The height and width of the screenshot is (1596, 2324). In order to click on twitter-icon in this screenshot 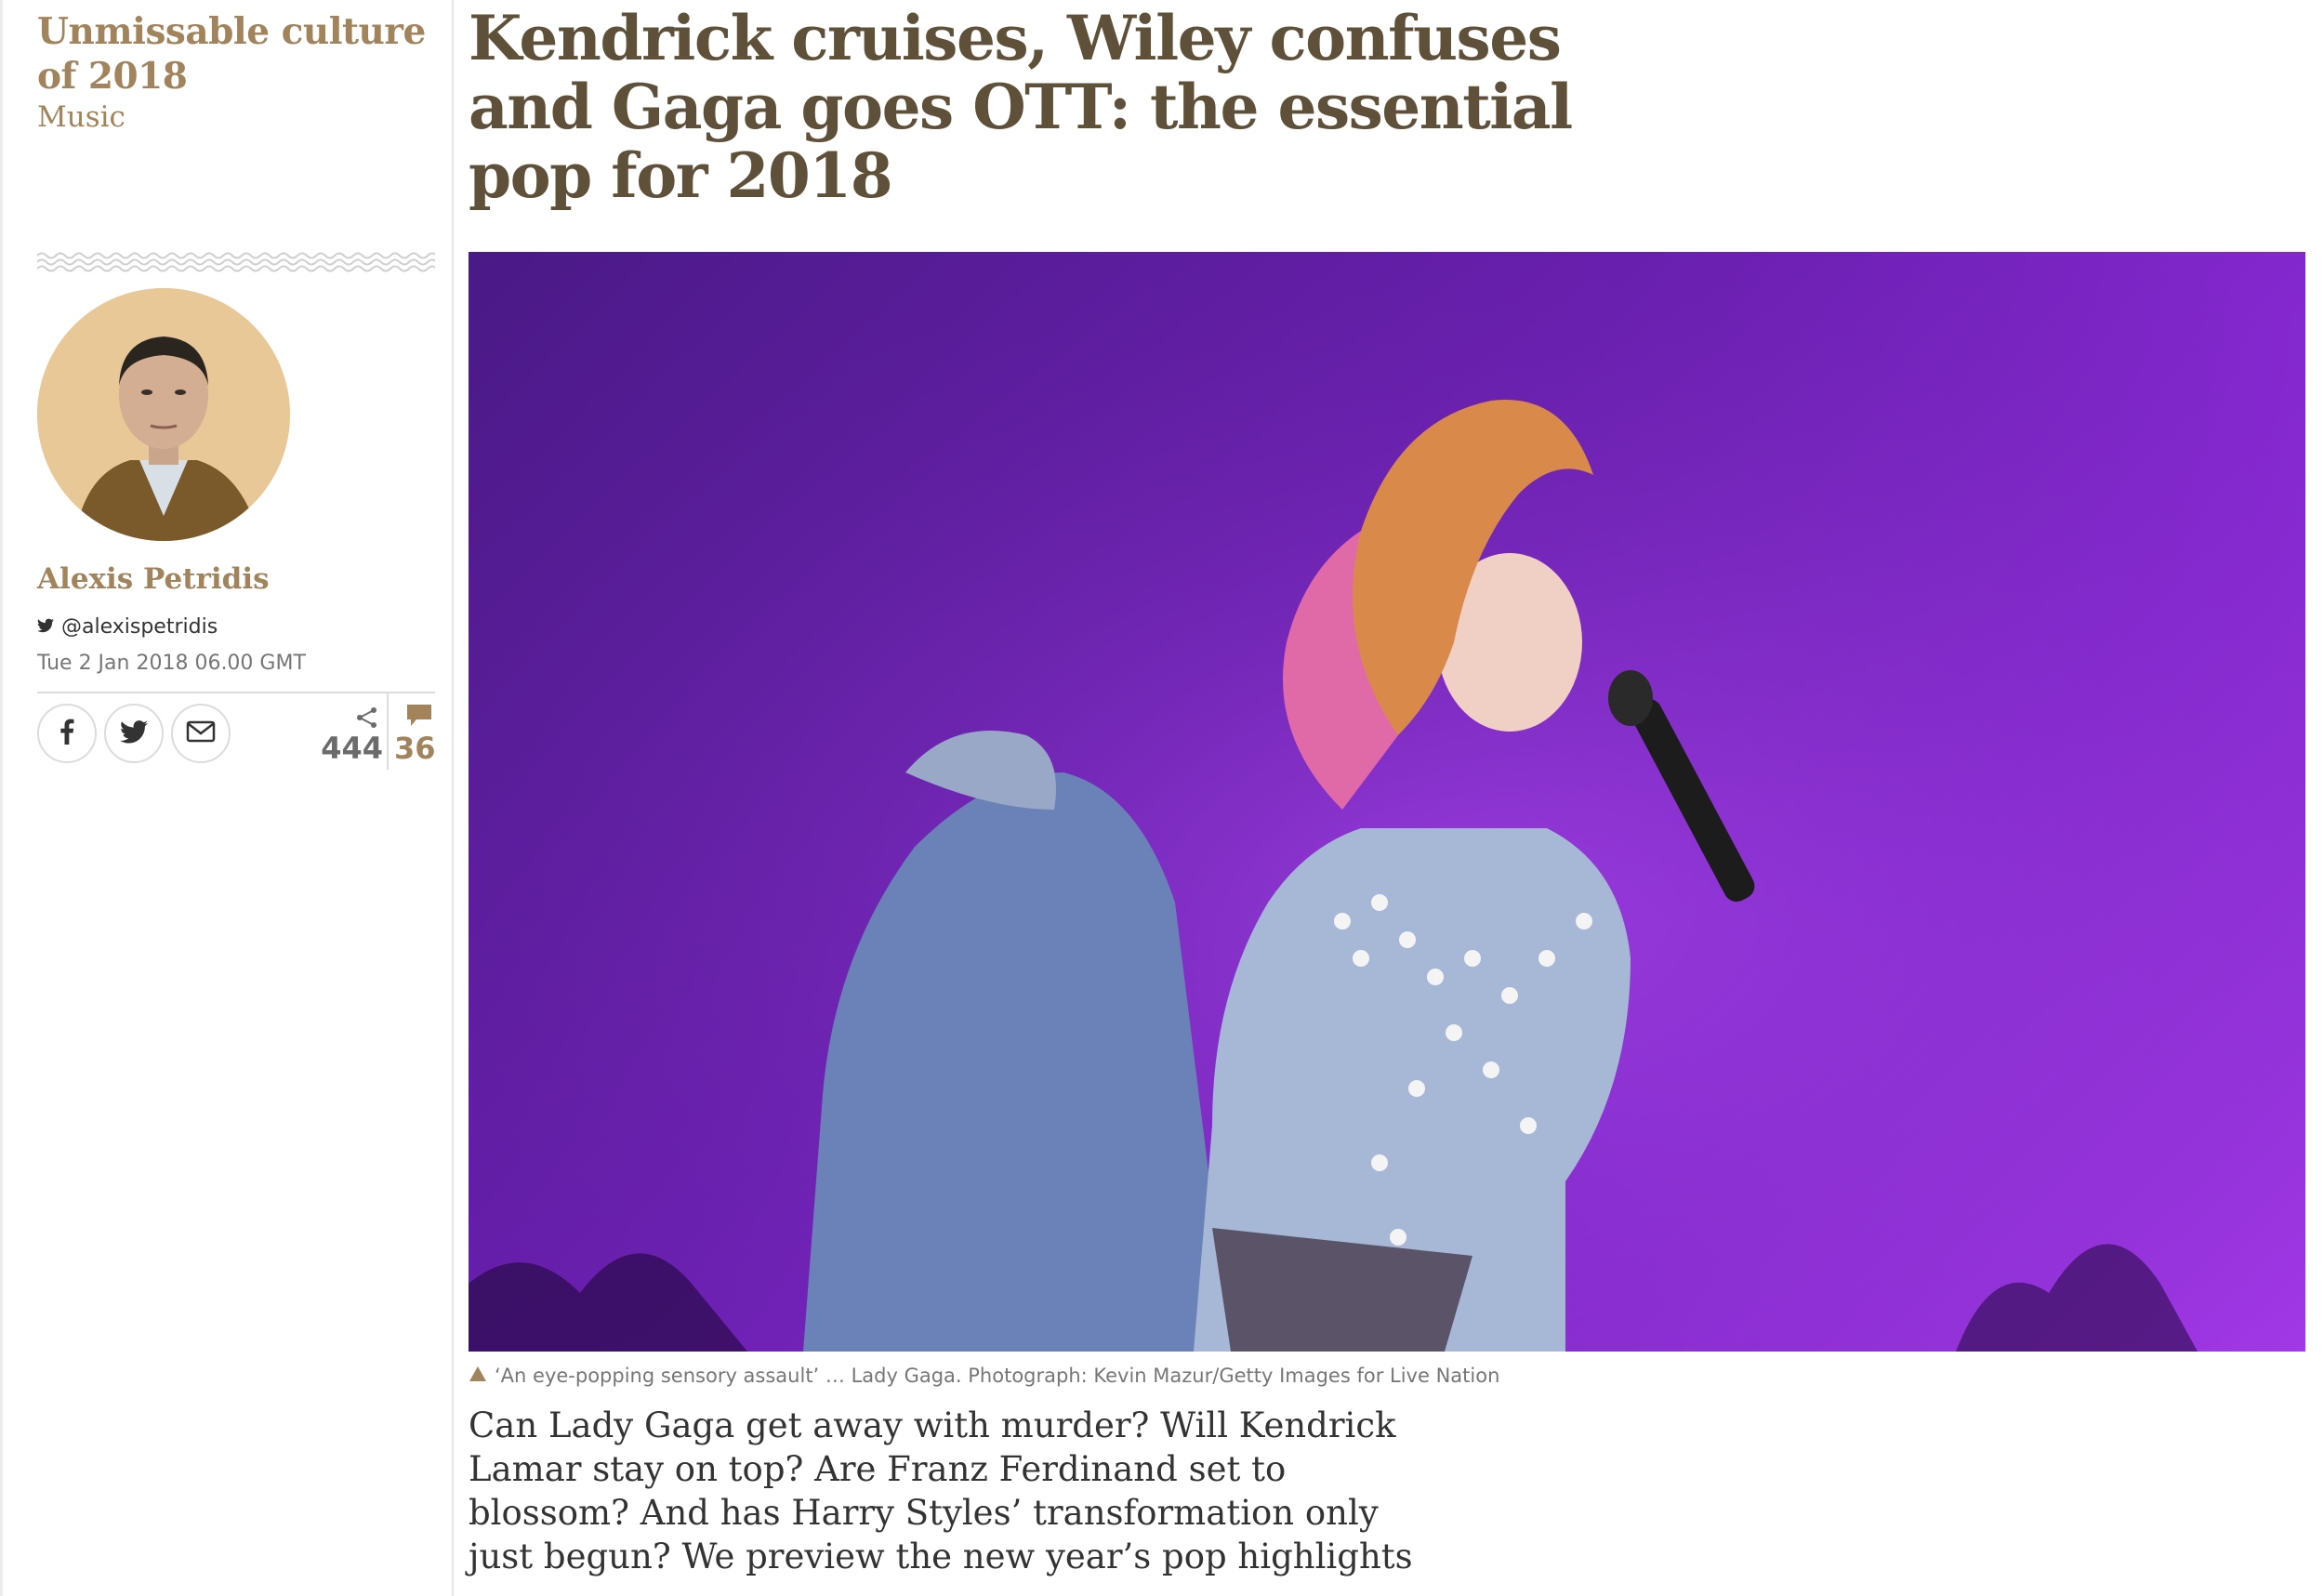, I will do `click(134, 733)`.